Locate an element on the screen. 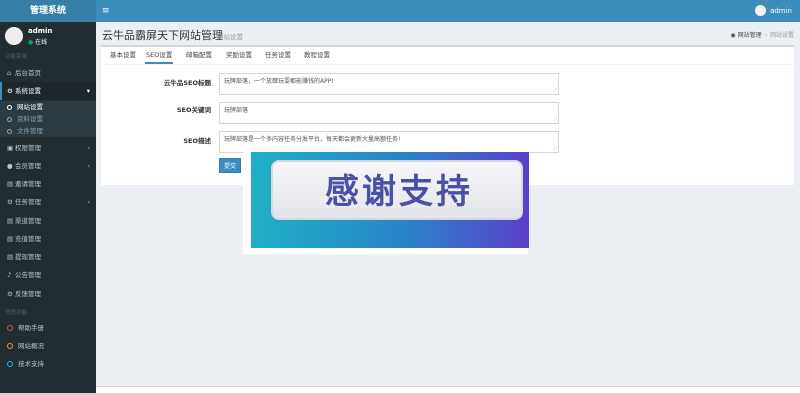  sidebar-section-header: 其他功能 is located at coordinates (16, 313).